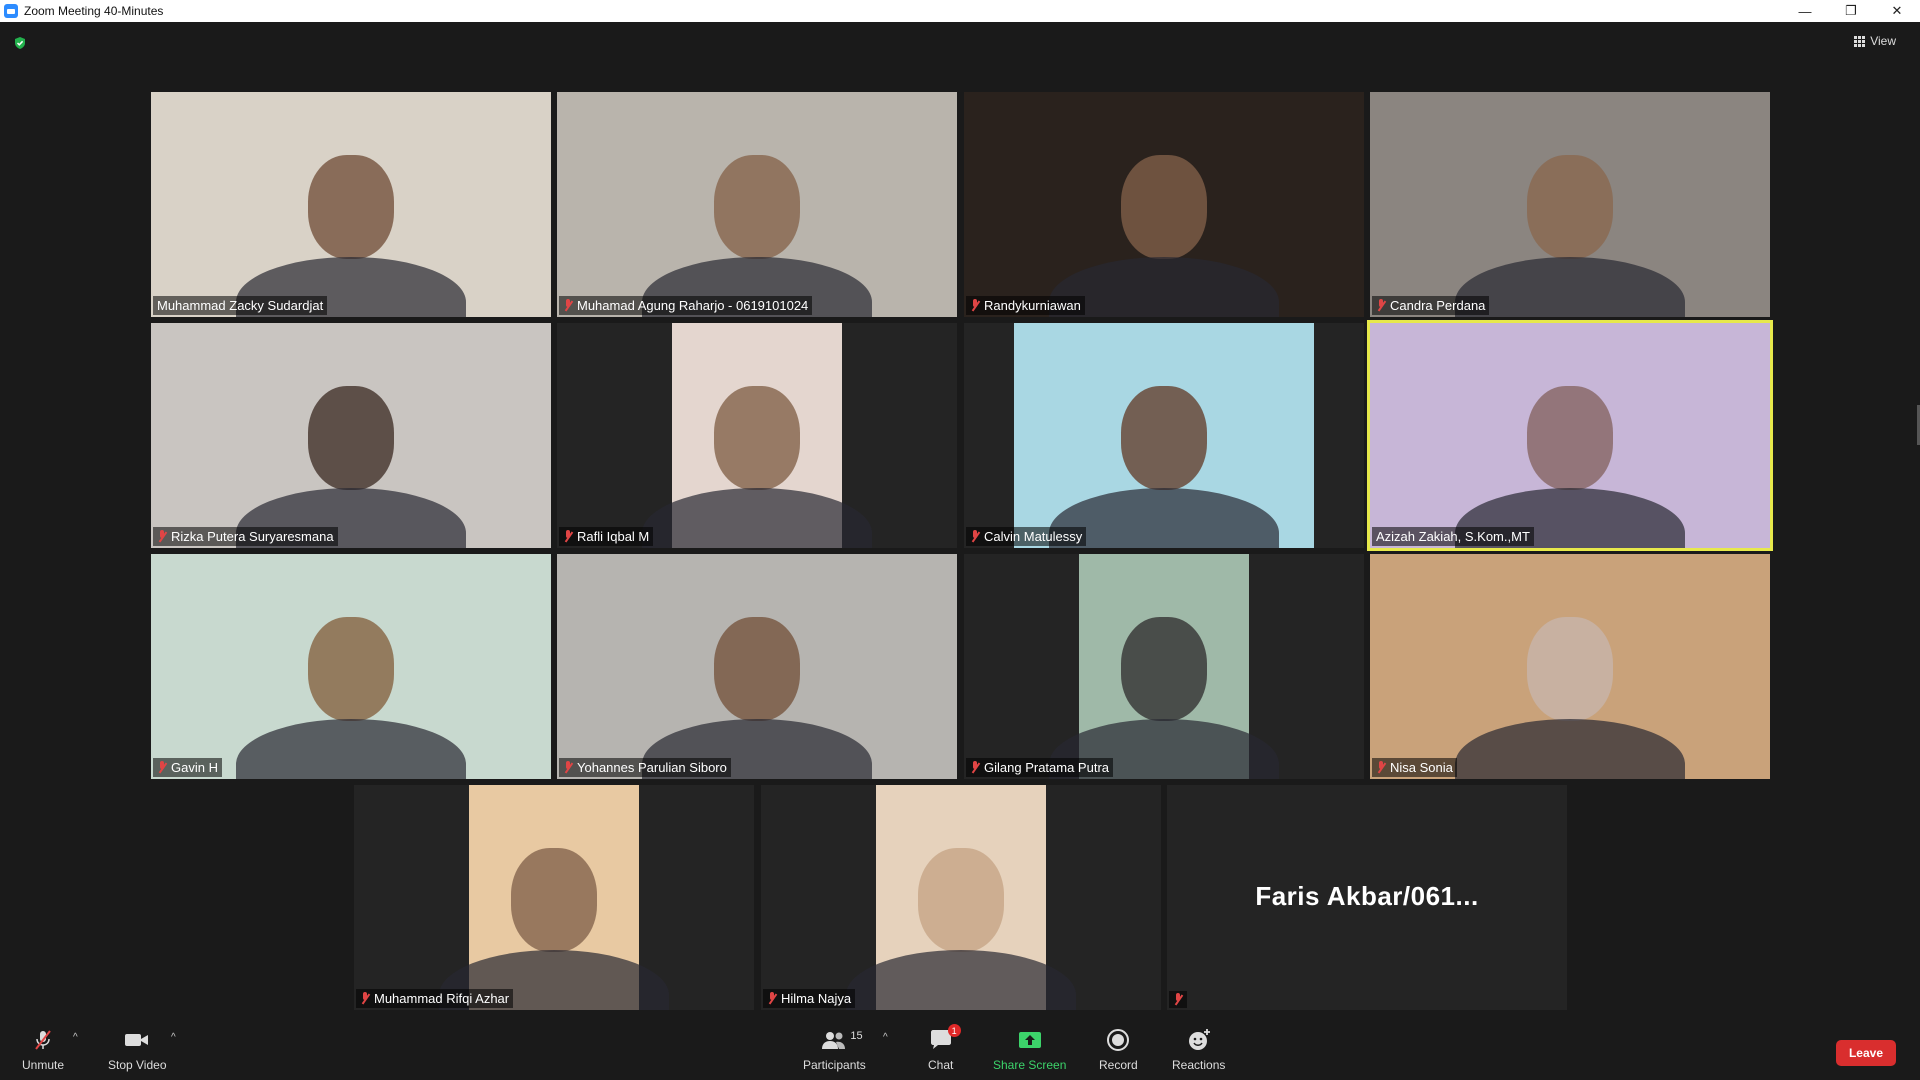 The width and height of the screenshot is (1920, 1080). Describe the element at coordinates (941, 1065) in the screenshot. I see `chat-label: Chat` at that location.